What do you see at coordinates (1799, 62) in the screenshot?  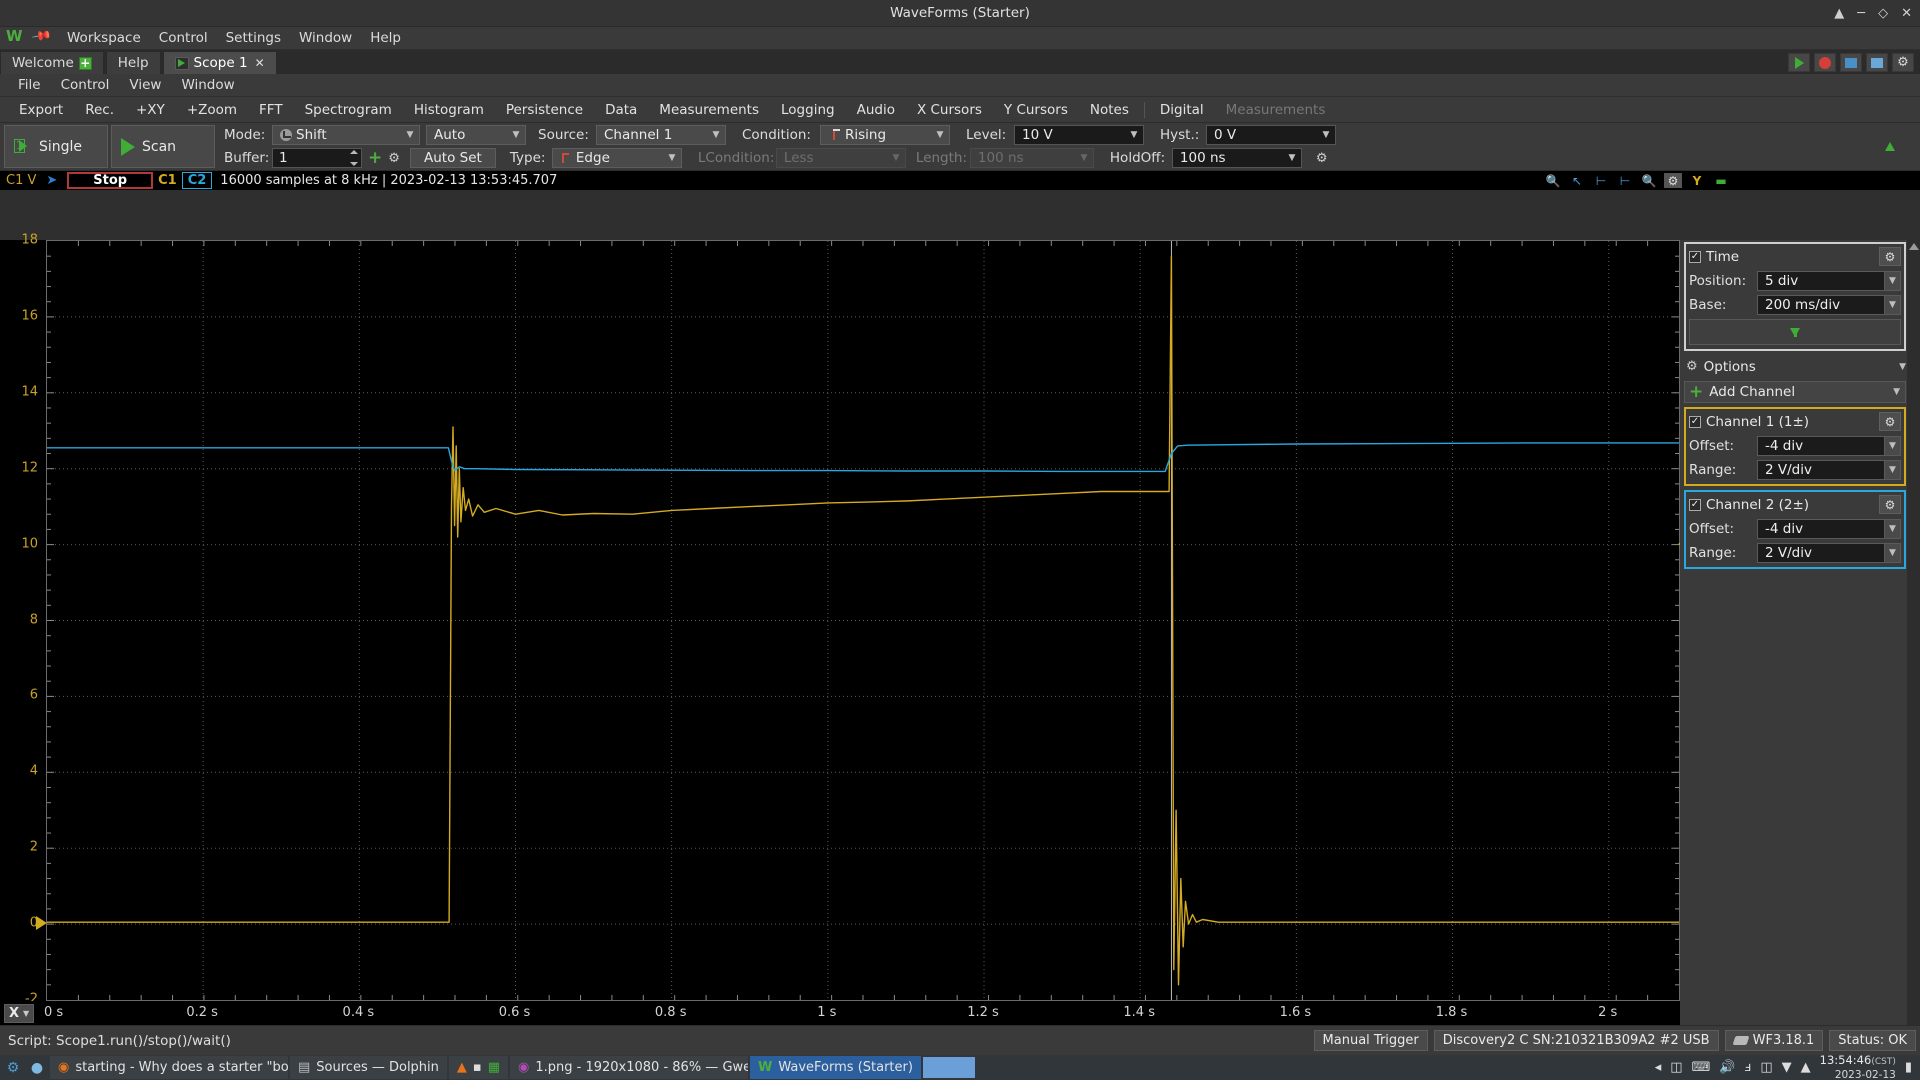 I see `run-button` at bounding box center [1799, 62].